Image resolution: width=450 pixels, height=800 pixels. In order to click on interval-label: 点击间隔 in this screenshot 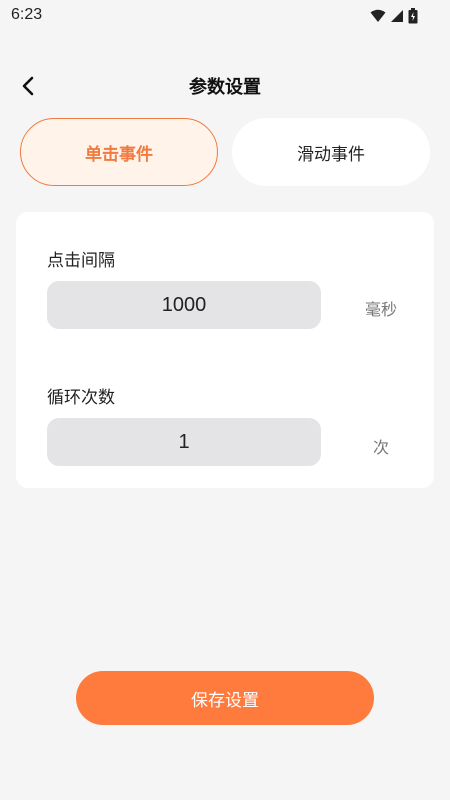, I will do `click(81, 261)`.